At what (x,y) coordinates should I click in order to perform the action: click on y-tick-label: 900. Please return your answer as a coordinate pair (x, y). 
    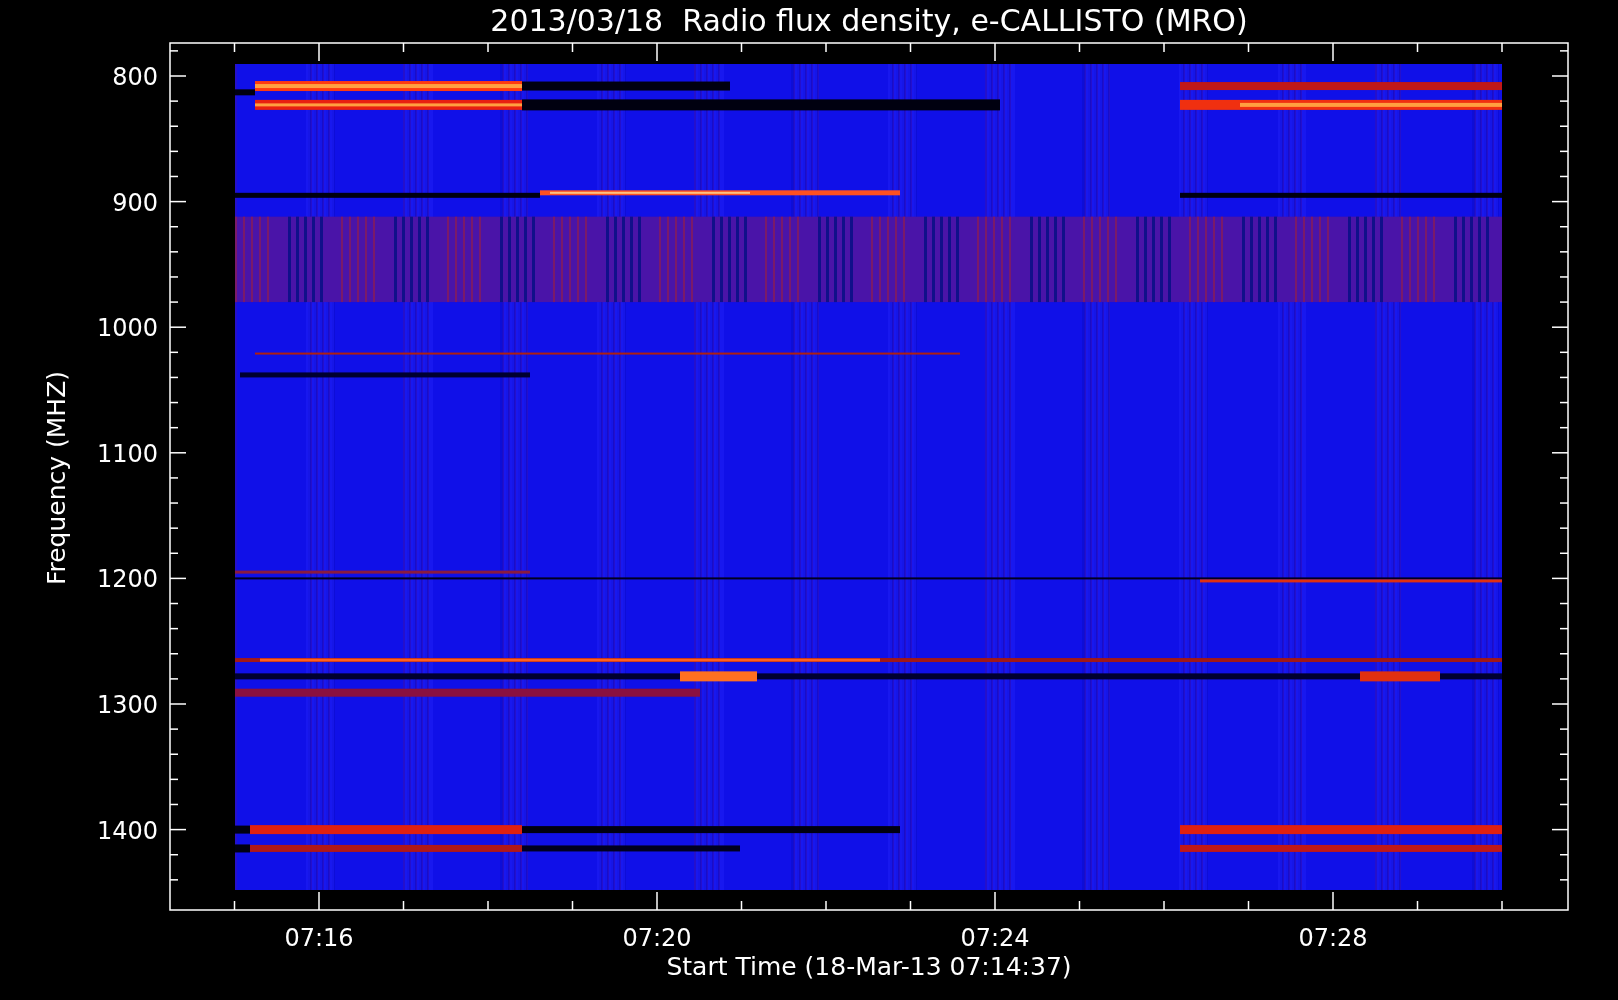
    Looking at the image, I should click on (135, 202).